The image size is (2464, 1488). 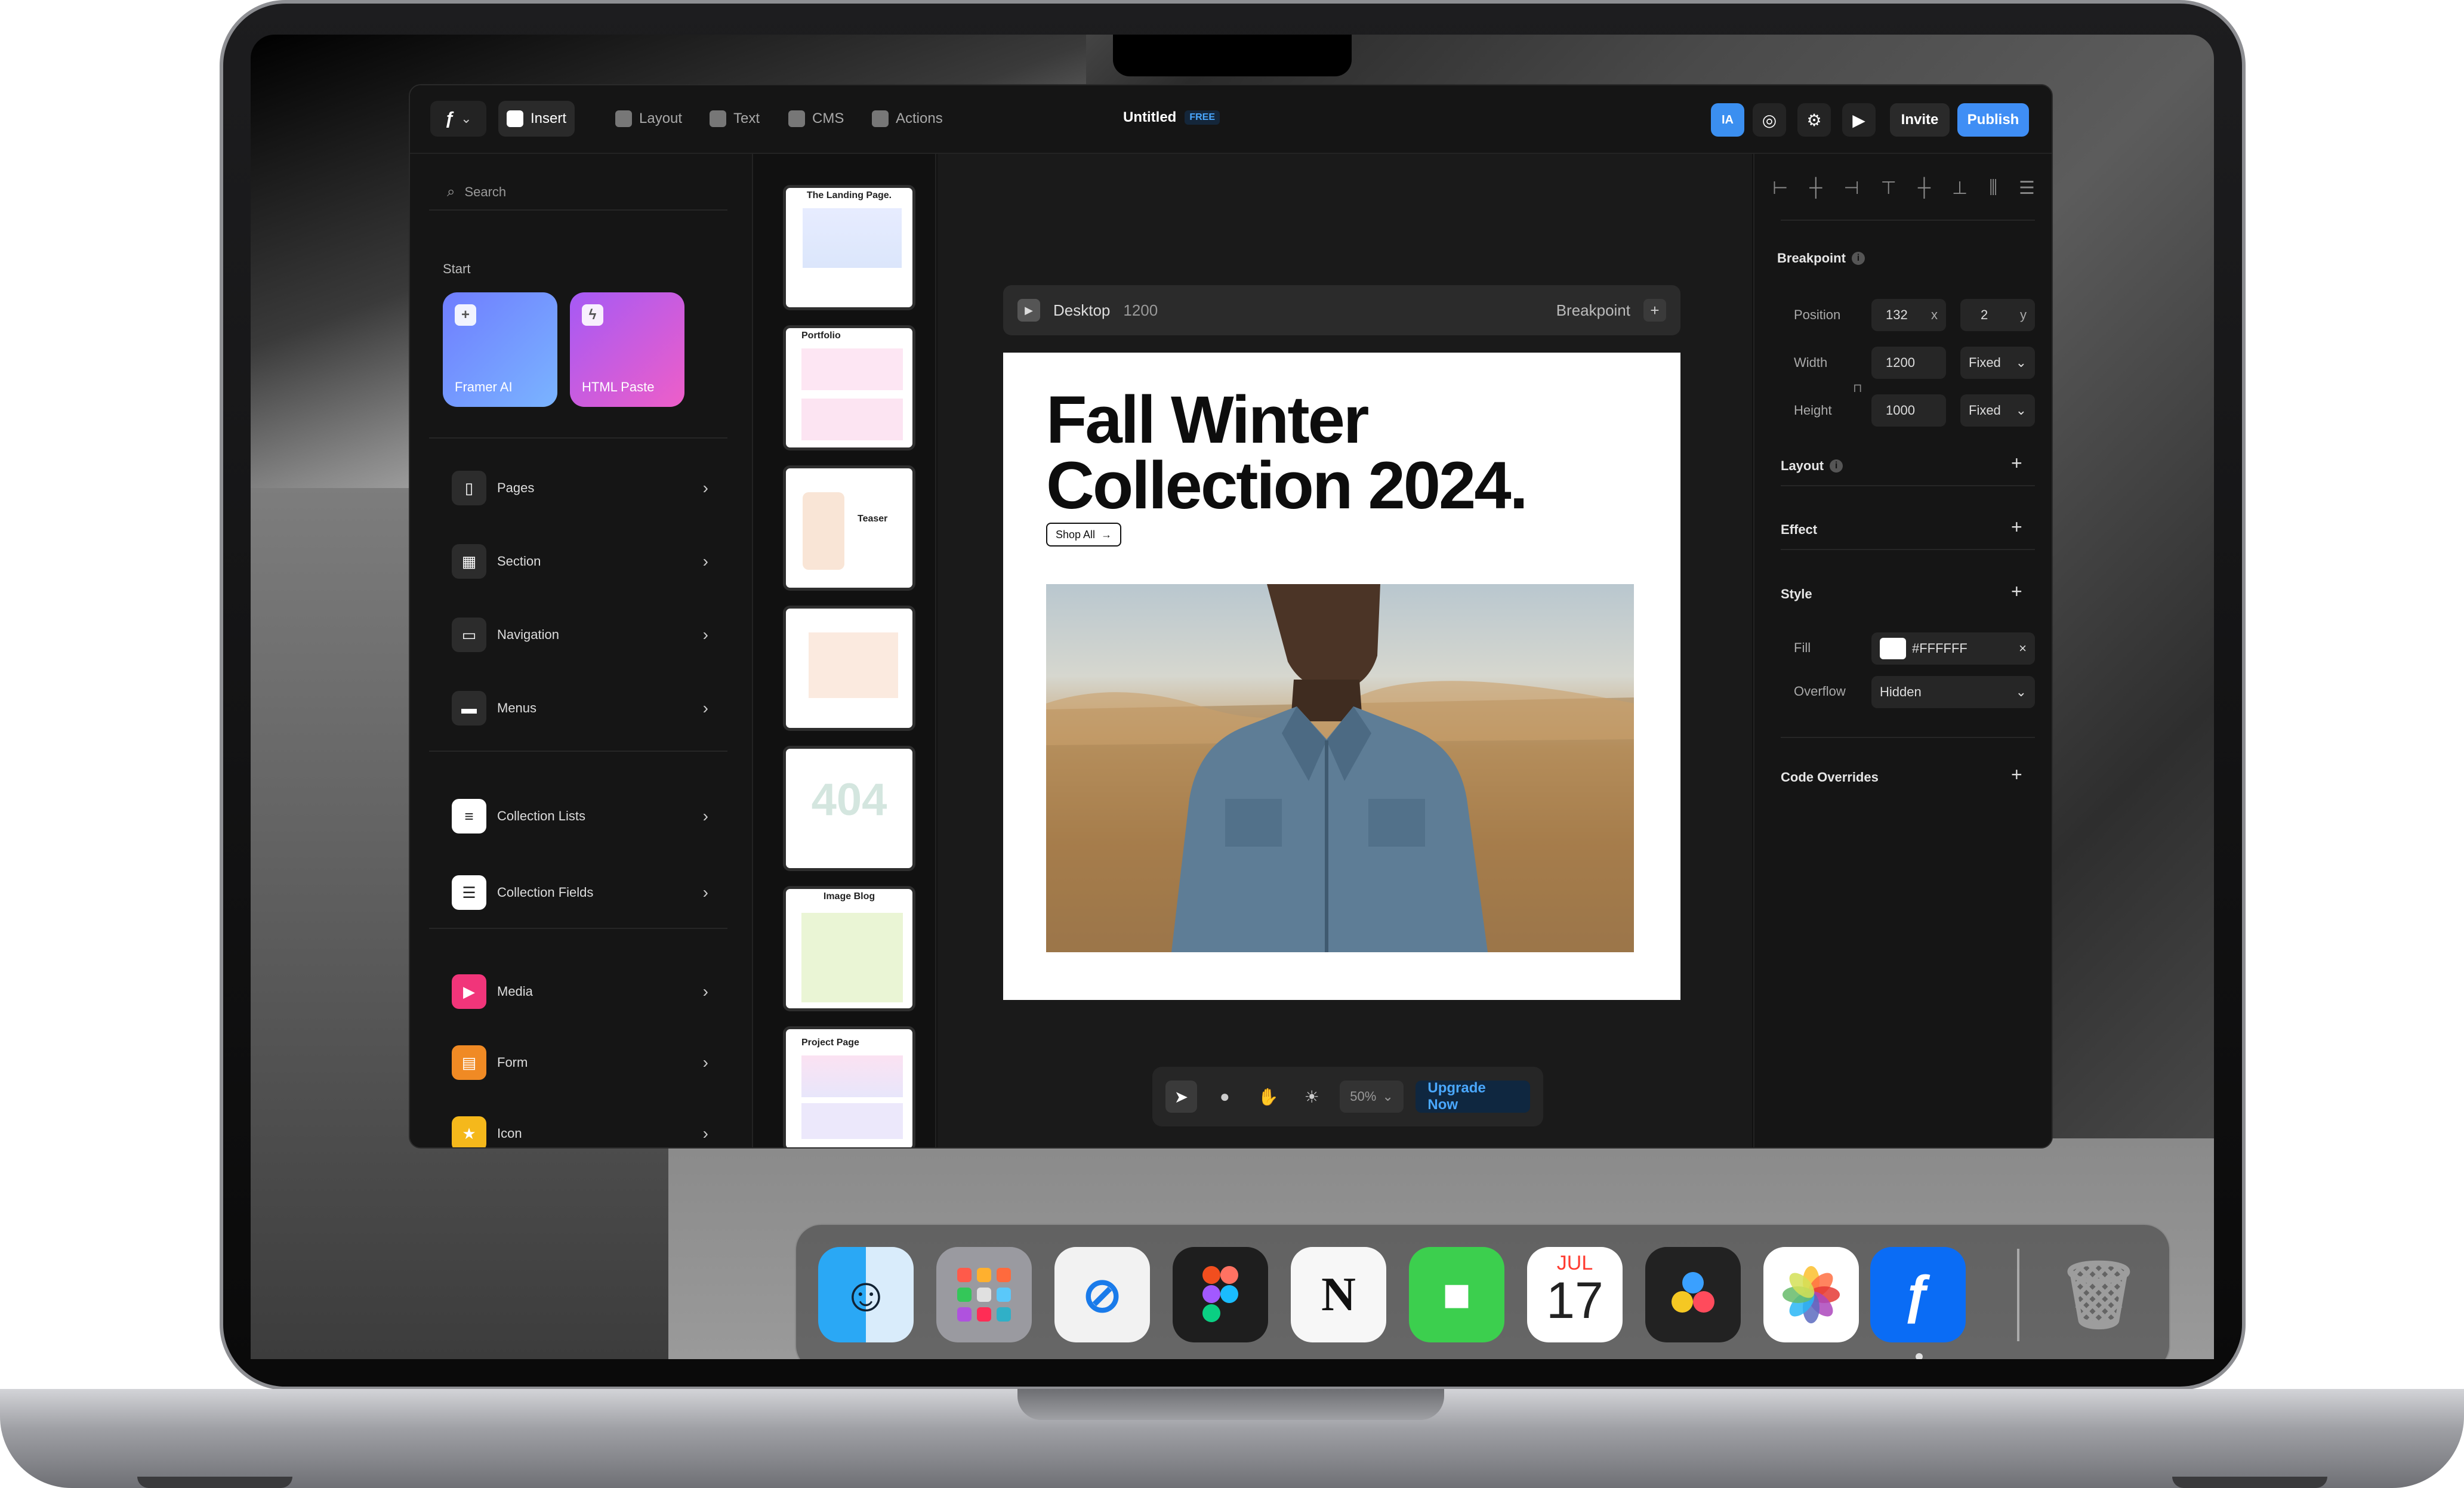 What do you see at coordinates (816, 119) in the screenshot?
I see `tab-cms: CMS` at bounding box center [816, 119].